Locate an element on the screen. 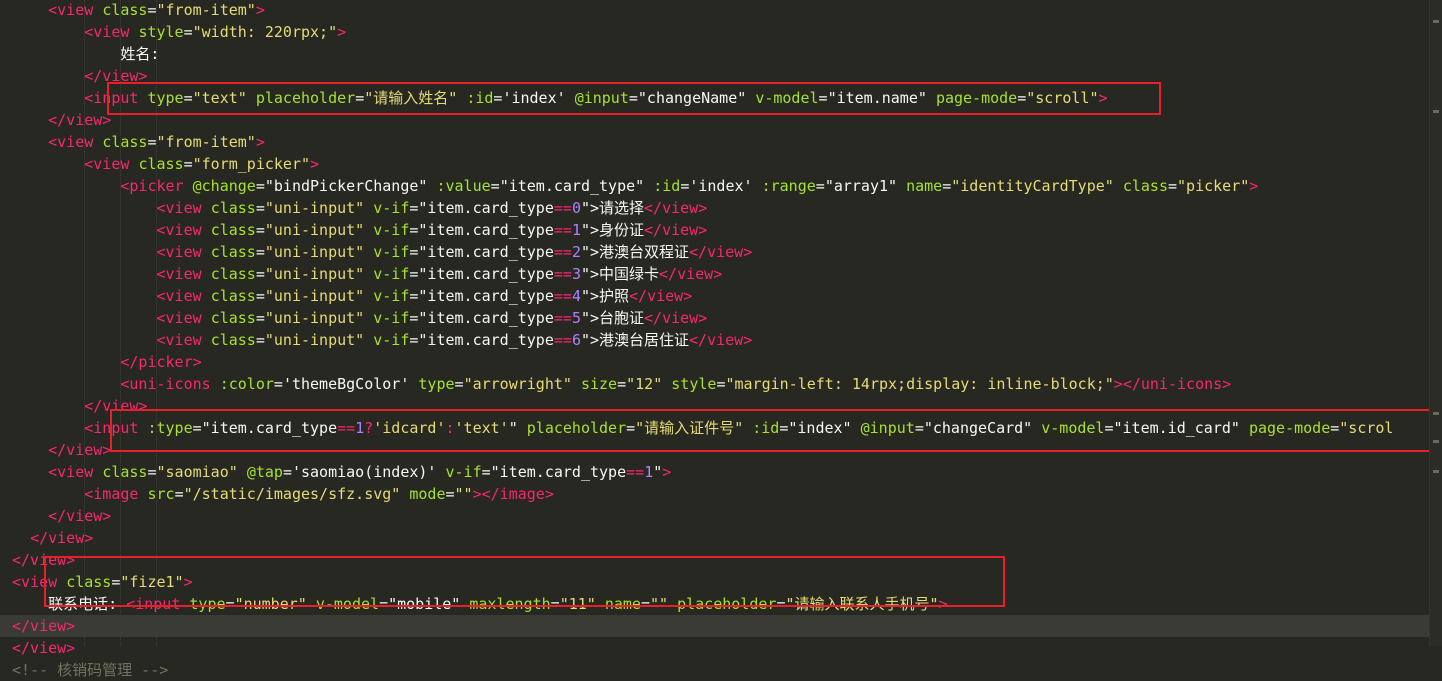 The height and width of the screenshot is (681, 1442). code-token: <picker is located at coordinates (152, 186).